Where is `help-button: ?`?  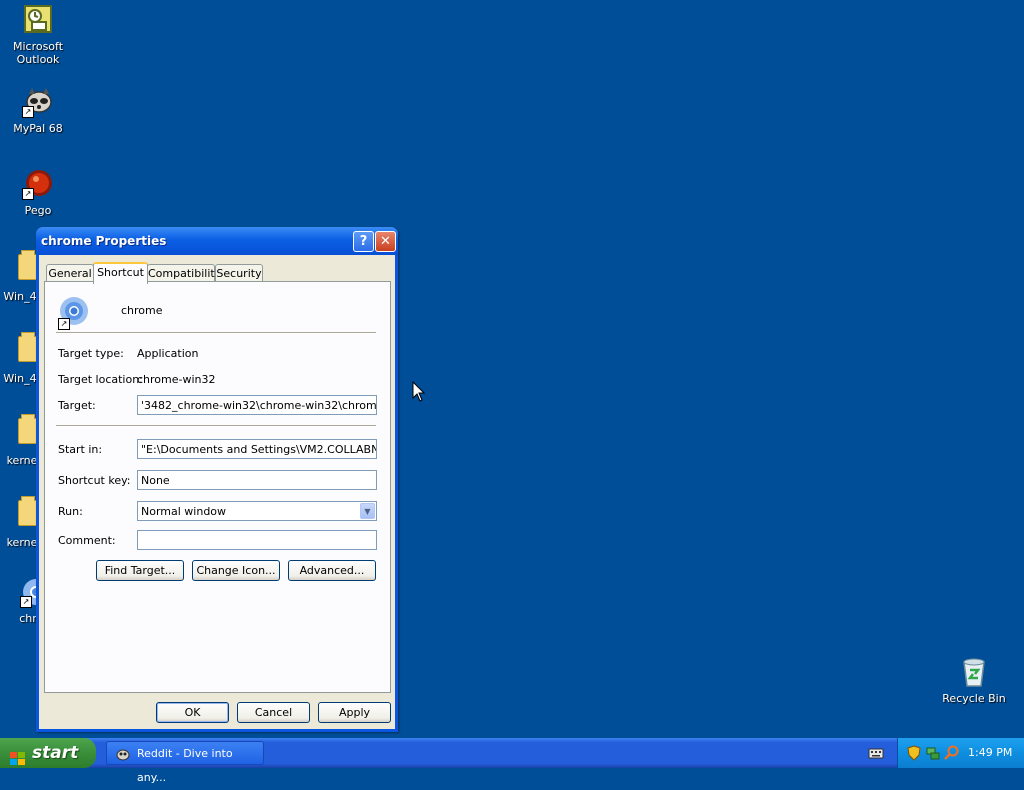 help-button: ? is located at coordinates (363, 241).